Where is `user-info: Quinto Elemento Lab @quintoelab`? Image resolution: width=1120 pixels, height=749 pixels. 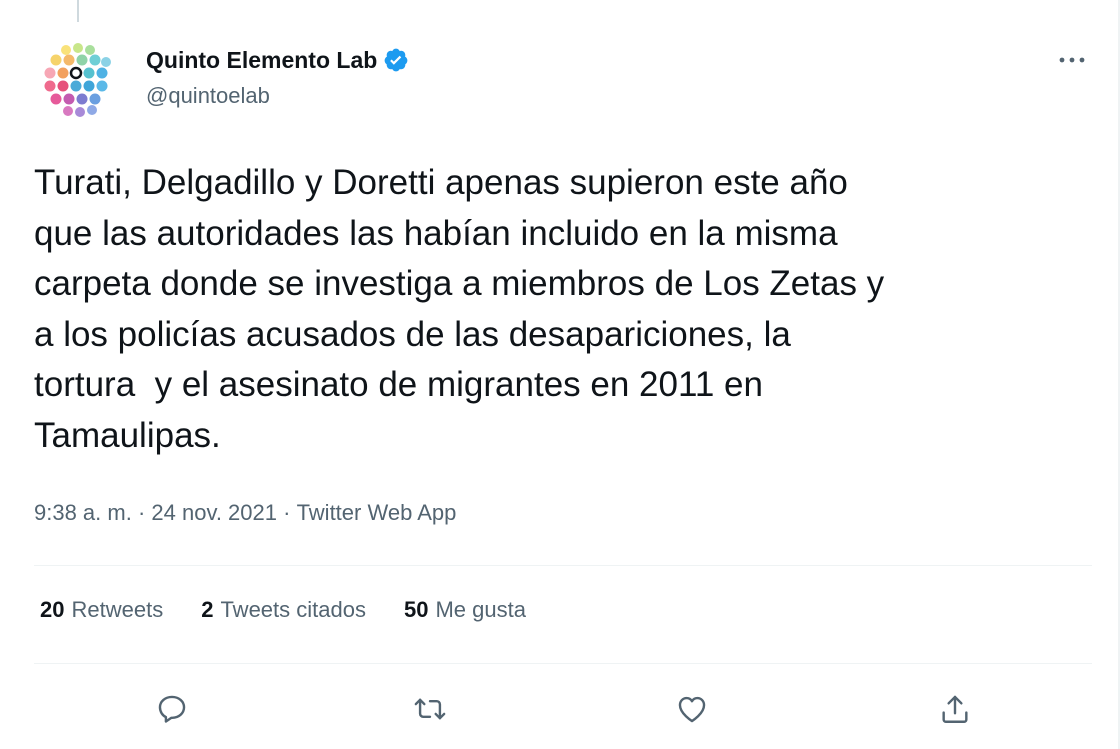 user-info: Quinto Elemento Lab @quintoelab is located at coordinates (277, 76).